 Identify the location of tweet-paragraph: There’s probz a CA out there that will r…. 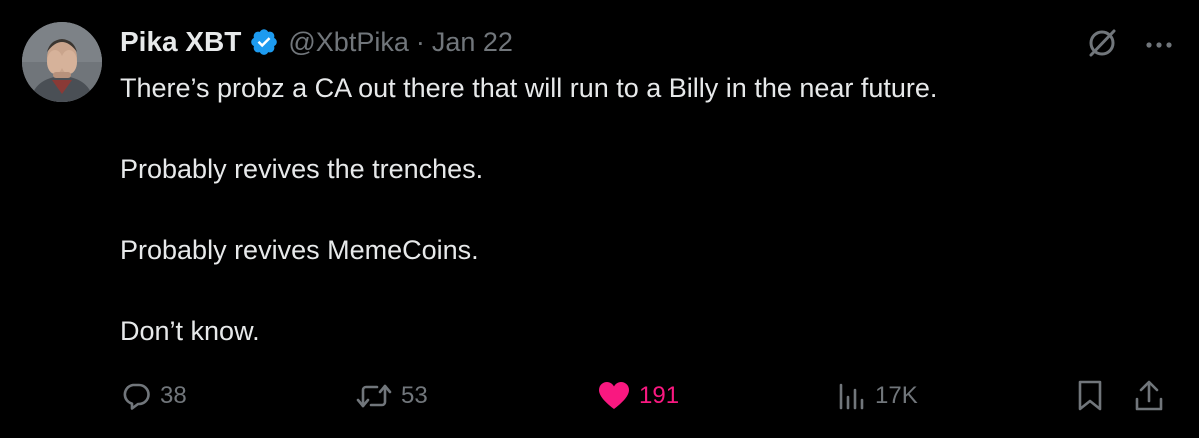
(529, 88).